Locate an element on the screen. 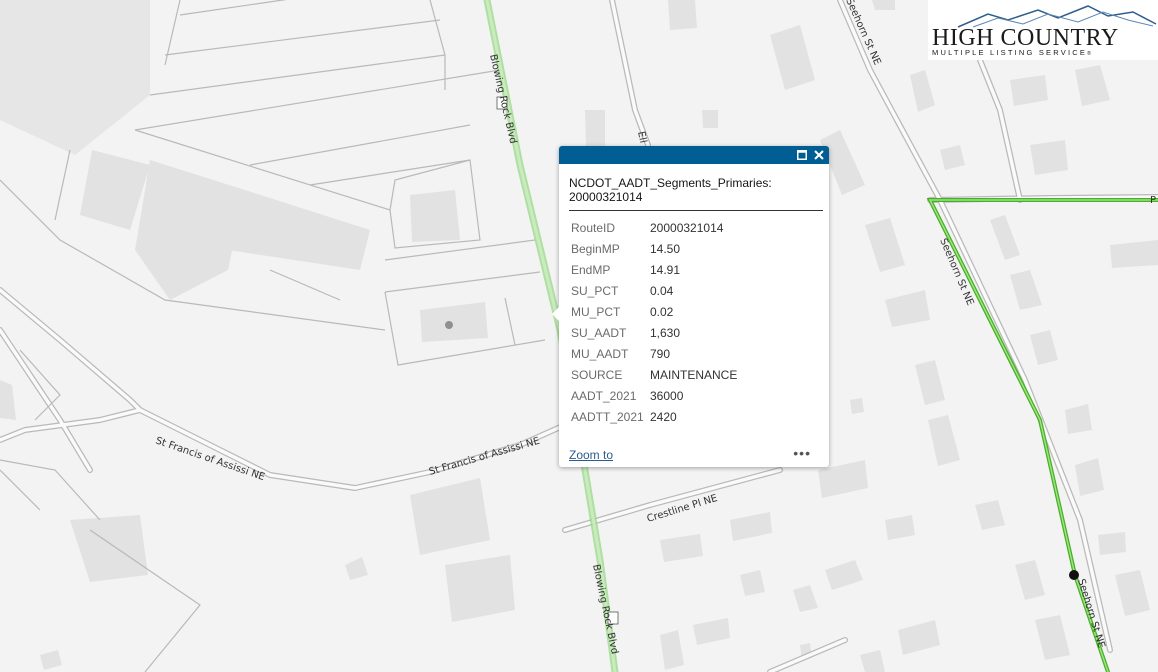  attribute-value: 790 is located at coordinates (660, 353).